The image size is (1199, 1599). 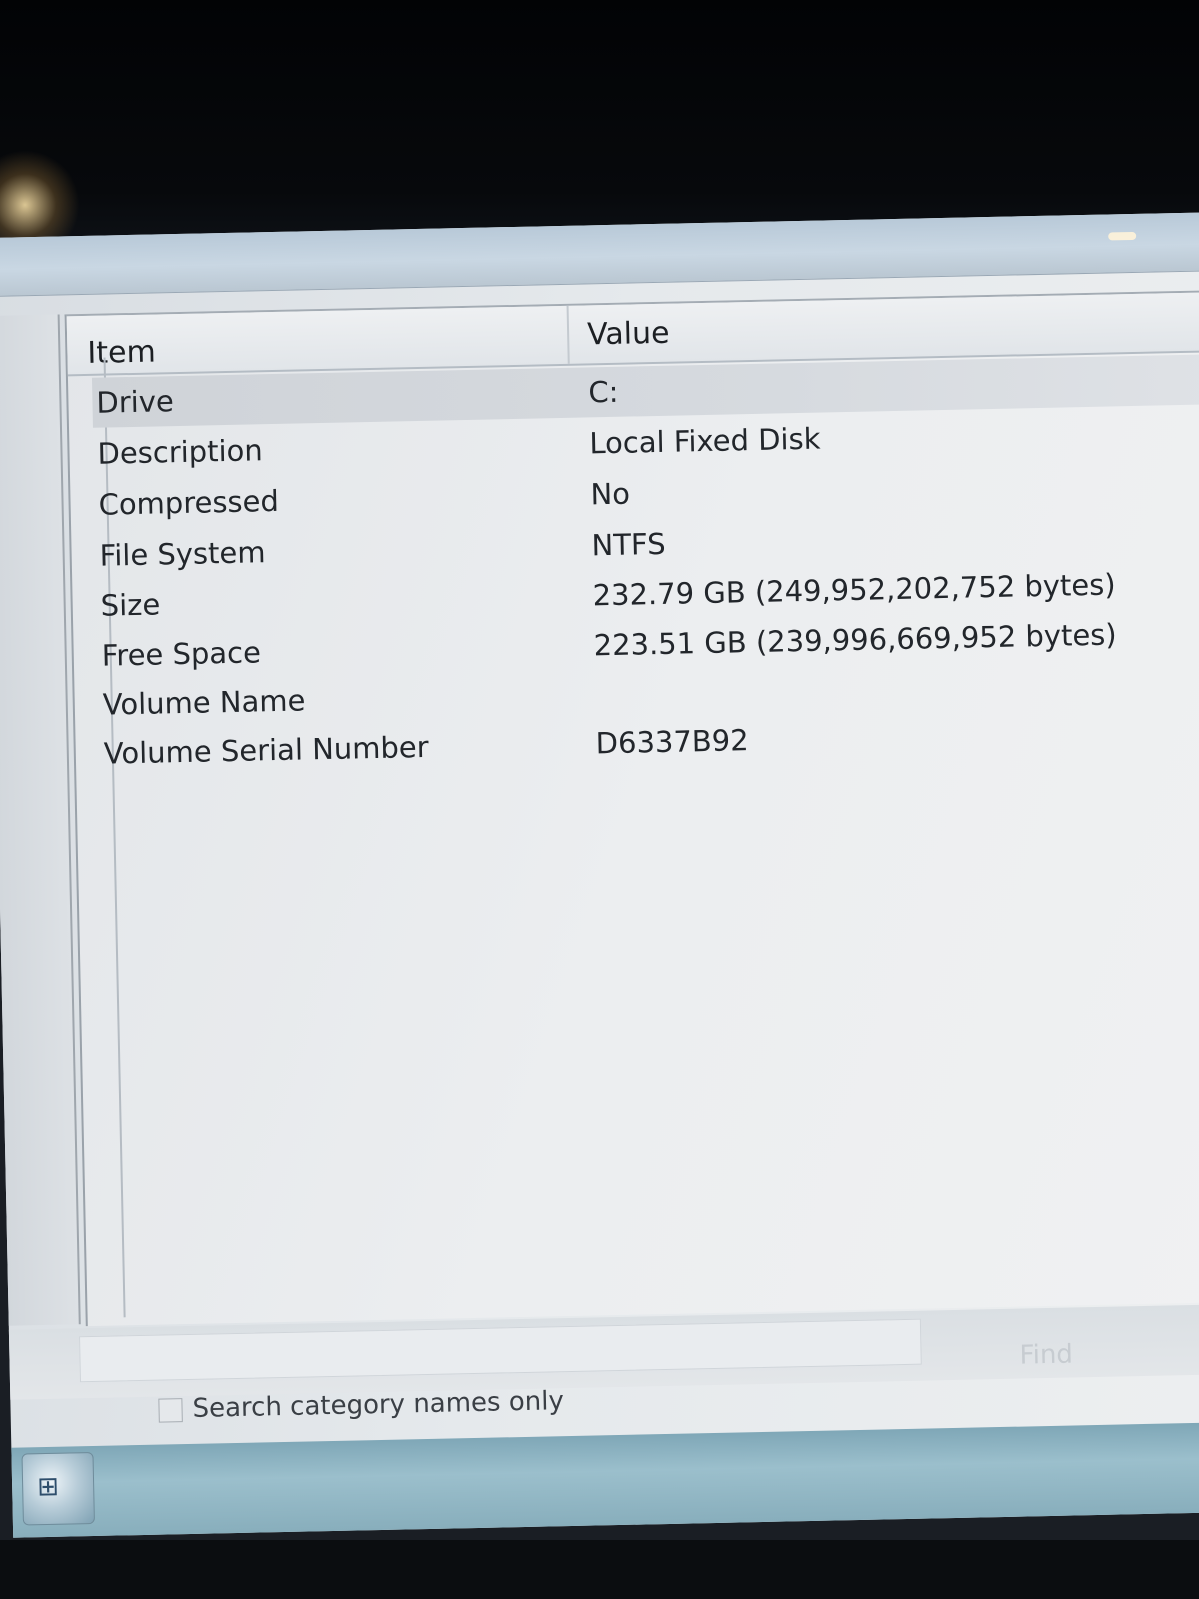 What do you see at coordinates (628, 544) in the screenshot?
I see `row-value: NTFS` at bounding box center [628, 544].